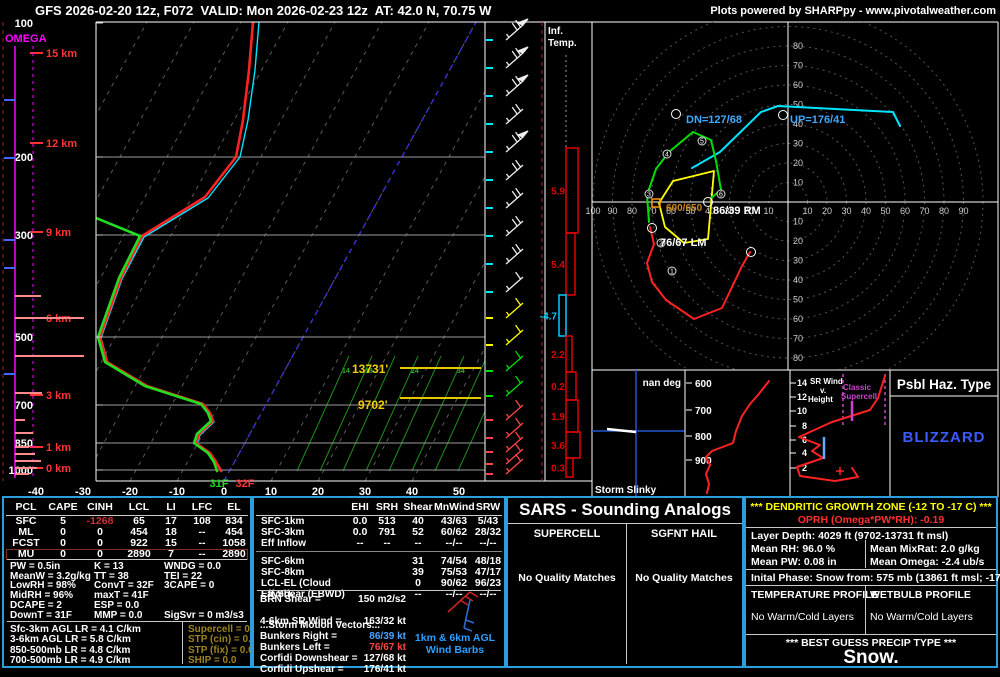 This screenshot has height=677, width=1000. Describe the element at coordinates (415, 371) in the screenshot. I see `mixing-ratio-label: 24` at that location.